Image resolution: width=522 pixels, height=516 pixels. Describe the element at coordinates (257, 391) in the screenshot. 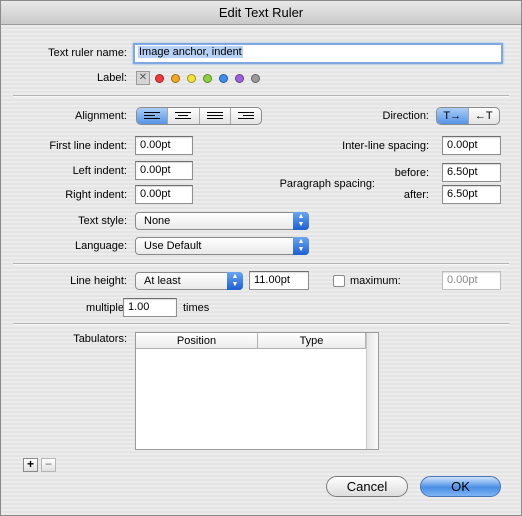

I see `tabulators-table: Position Type` at that location.